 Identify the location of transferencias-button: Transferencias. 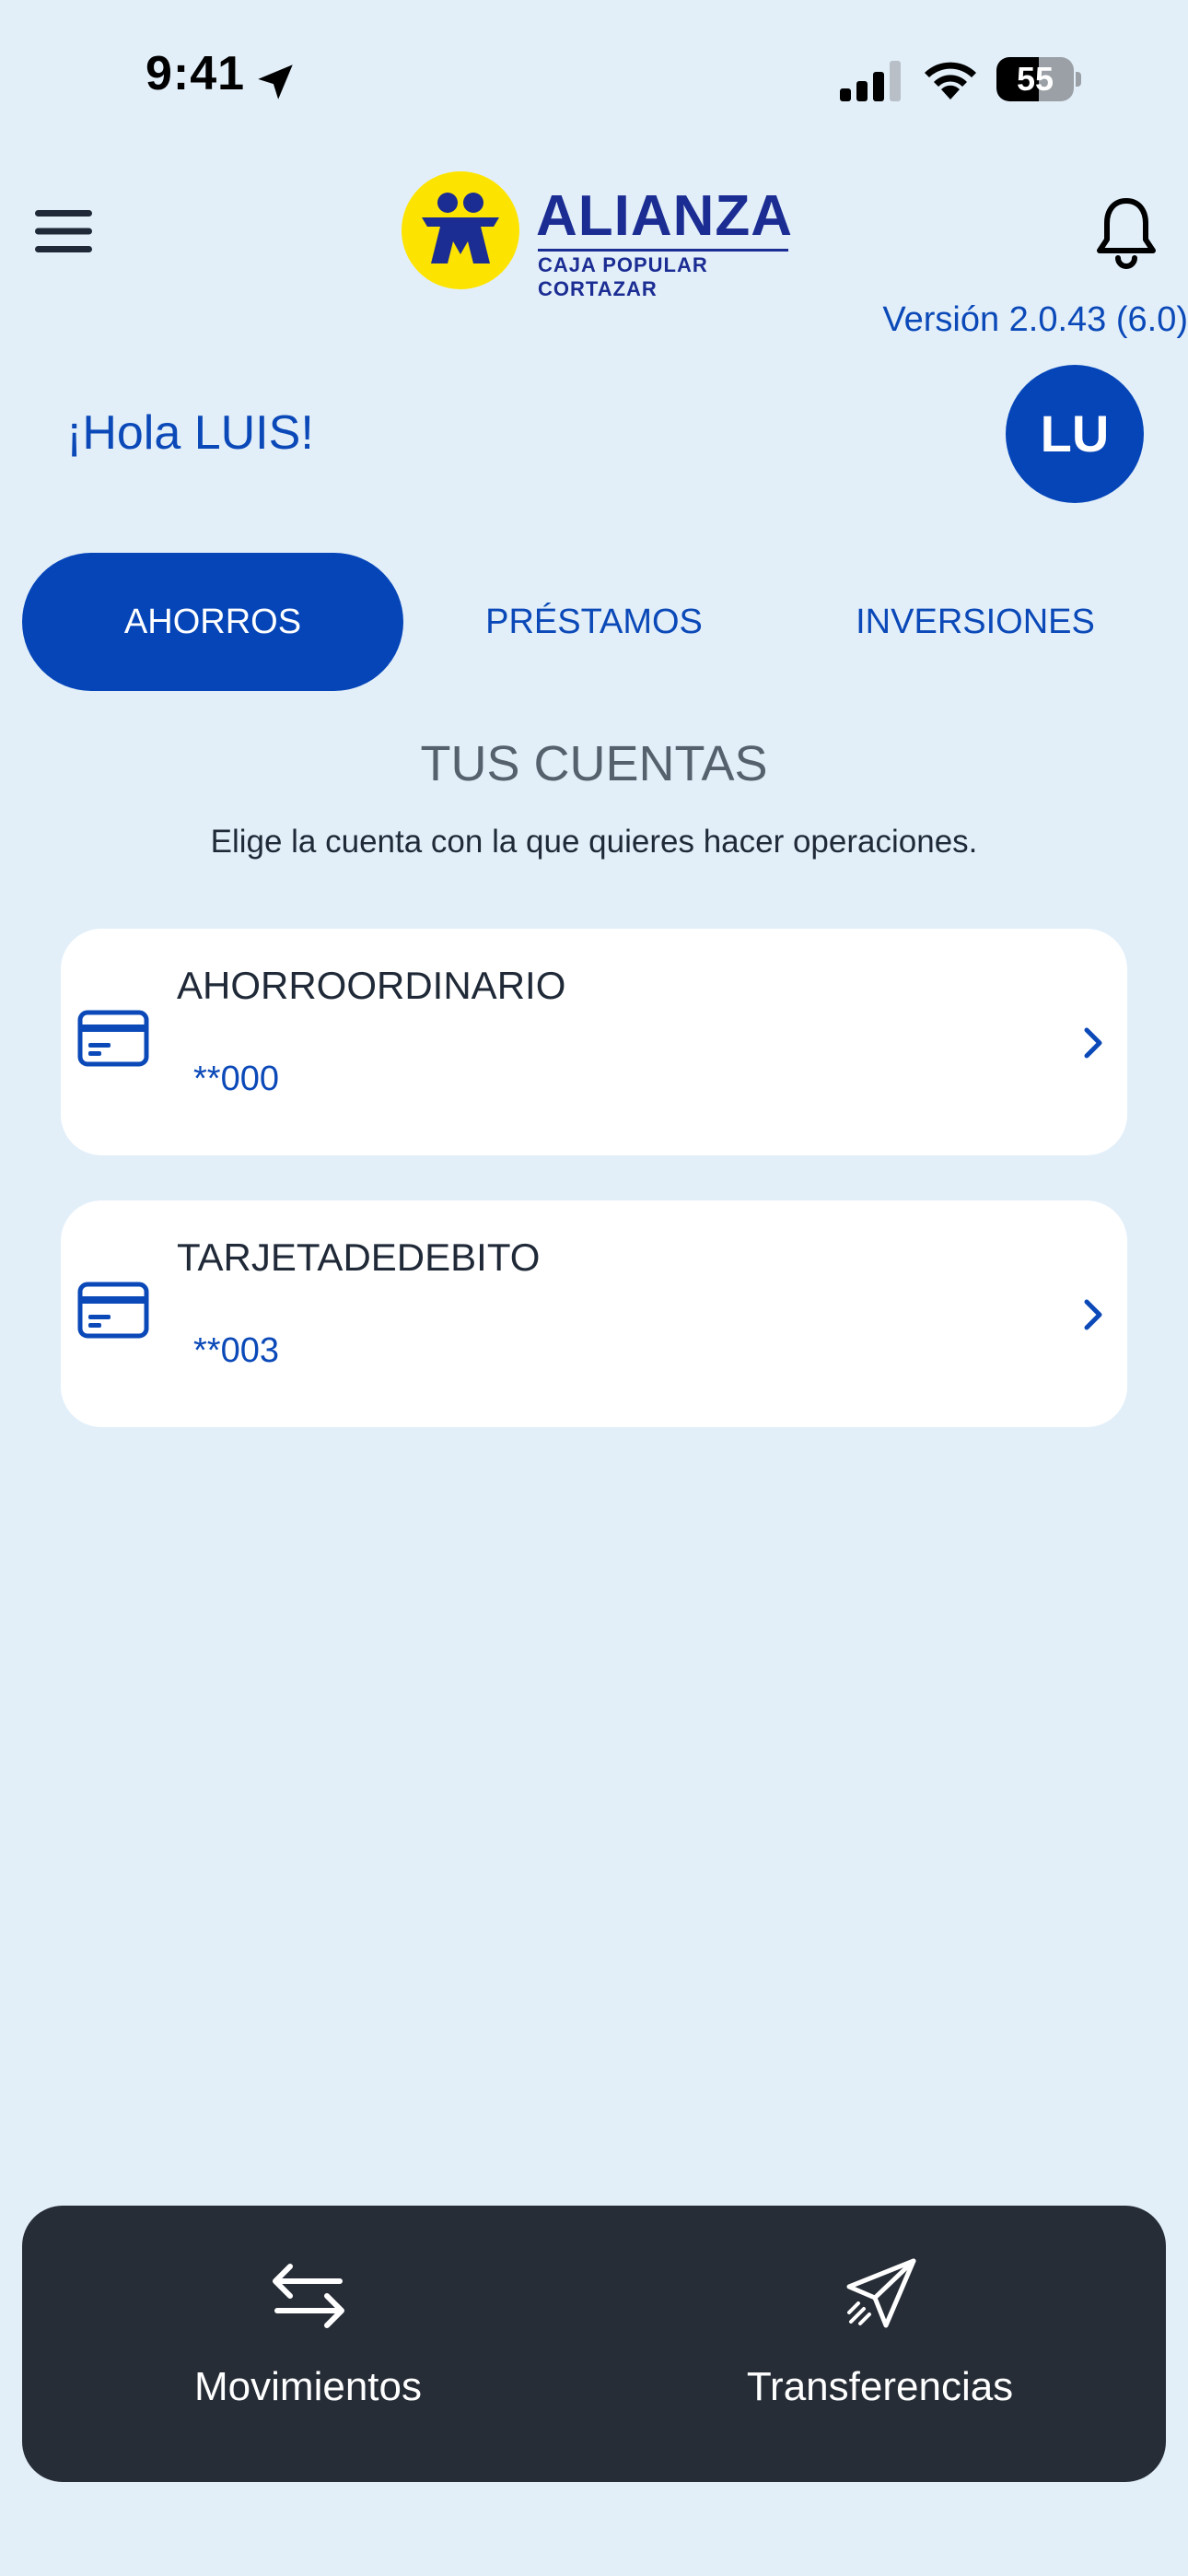
(880, 2344).